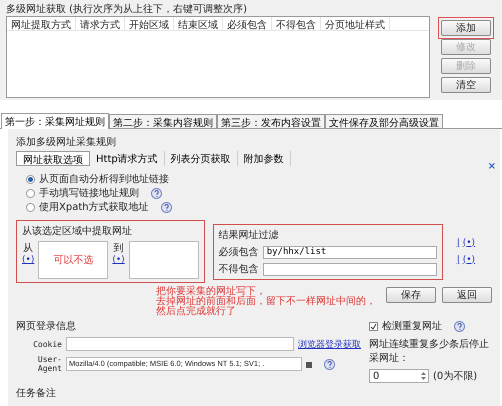 The image size is (502, 406). I want to click on field-label: Cookie, so click(47, 344).